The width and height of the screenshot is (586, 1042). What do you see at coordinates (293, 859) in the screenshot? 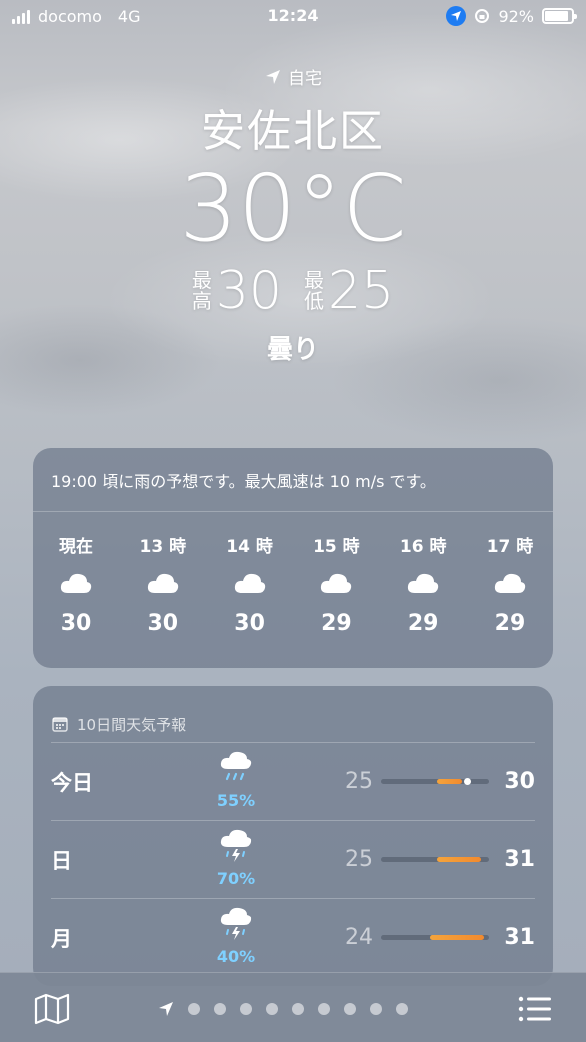
I see `daily-row: 日 70% 25 31` at bounding box center [293, 859].